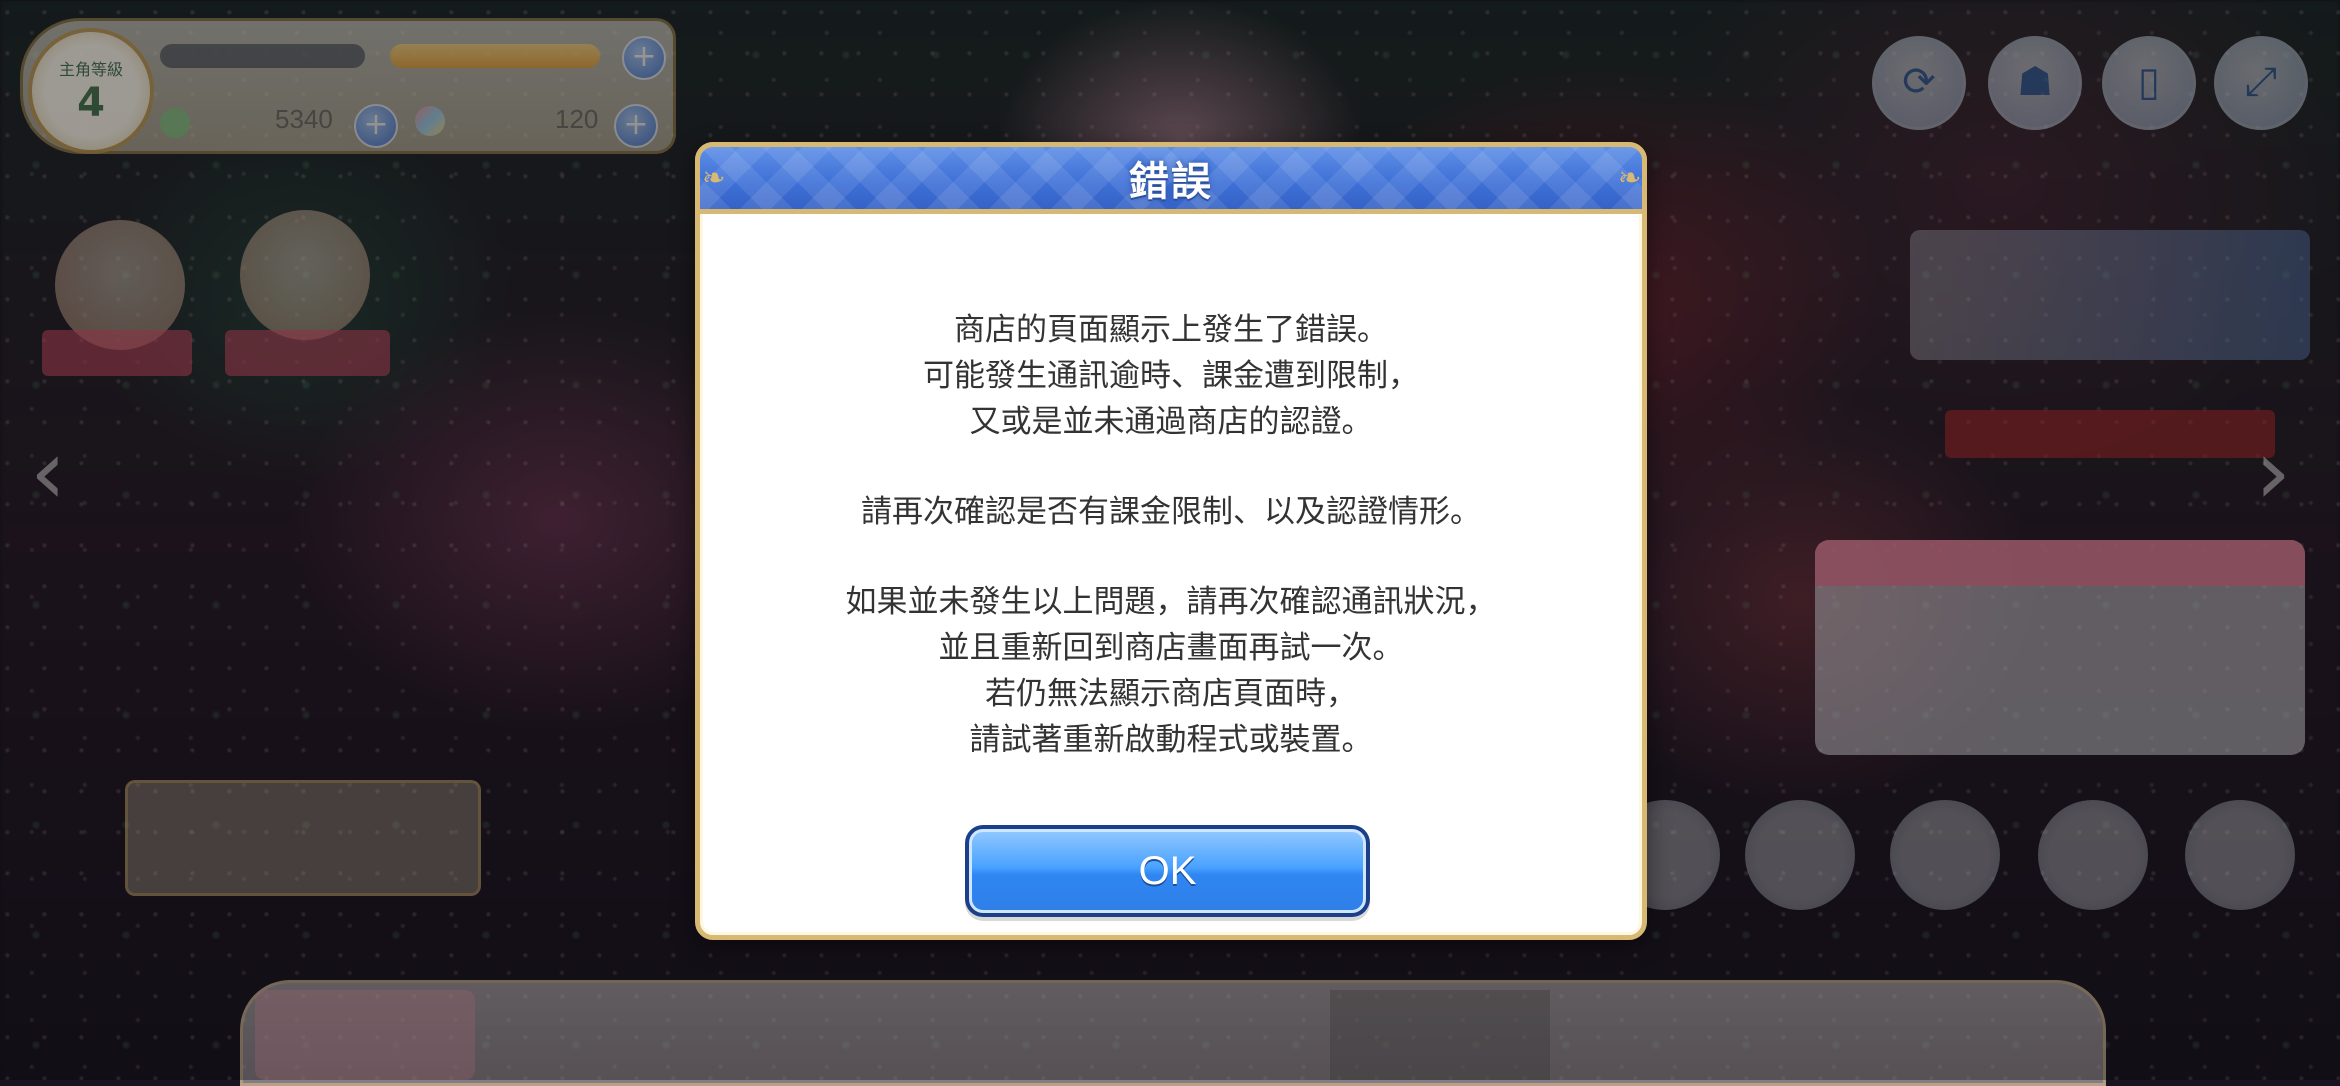 The height and width of the screenshot is (1086, 2340). What do you see at coordinates (1171, 648) in the screenshot?
I see `message-line: 並且重新回到商店畫面再試一次。` at bounding box center [1171, 648].